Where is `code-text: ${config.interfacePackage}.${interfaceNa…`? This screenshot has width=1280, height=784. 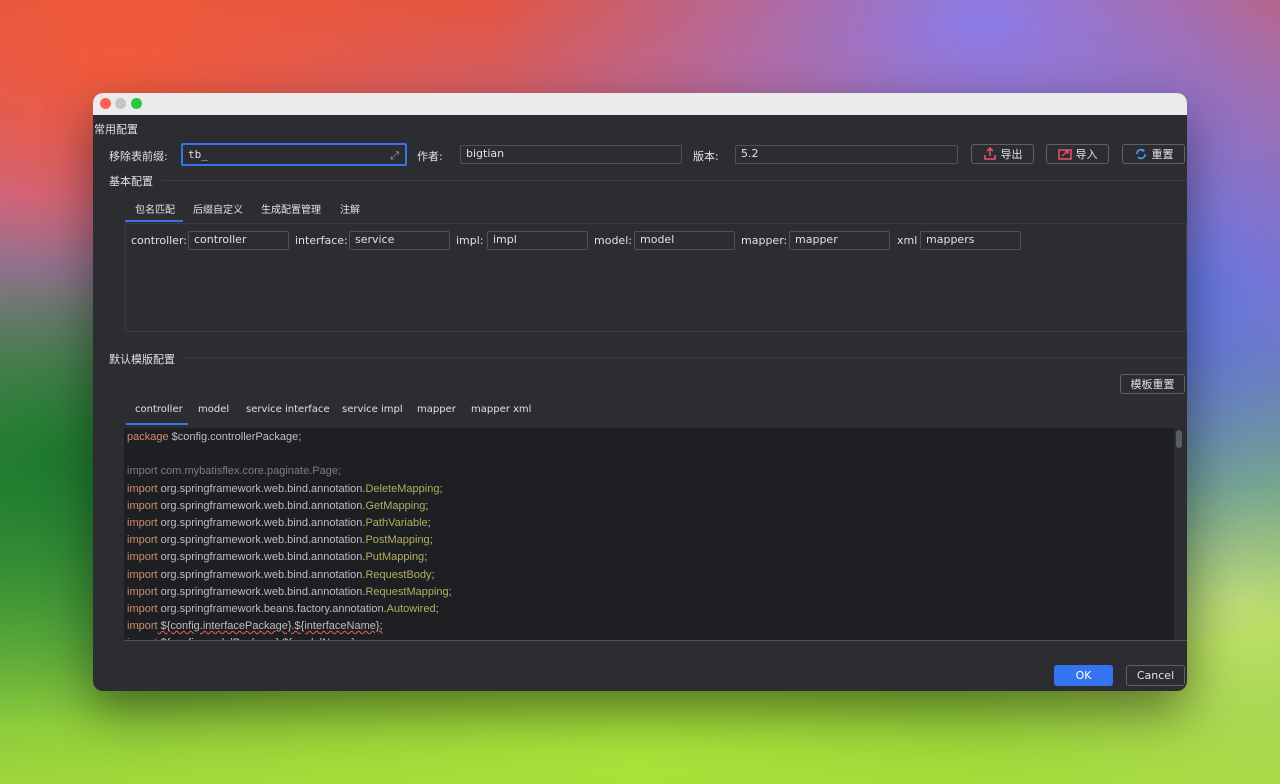
code-text: ${config.interfacePackage}.${interfaceNa… is located at coordinates (270, 626).